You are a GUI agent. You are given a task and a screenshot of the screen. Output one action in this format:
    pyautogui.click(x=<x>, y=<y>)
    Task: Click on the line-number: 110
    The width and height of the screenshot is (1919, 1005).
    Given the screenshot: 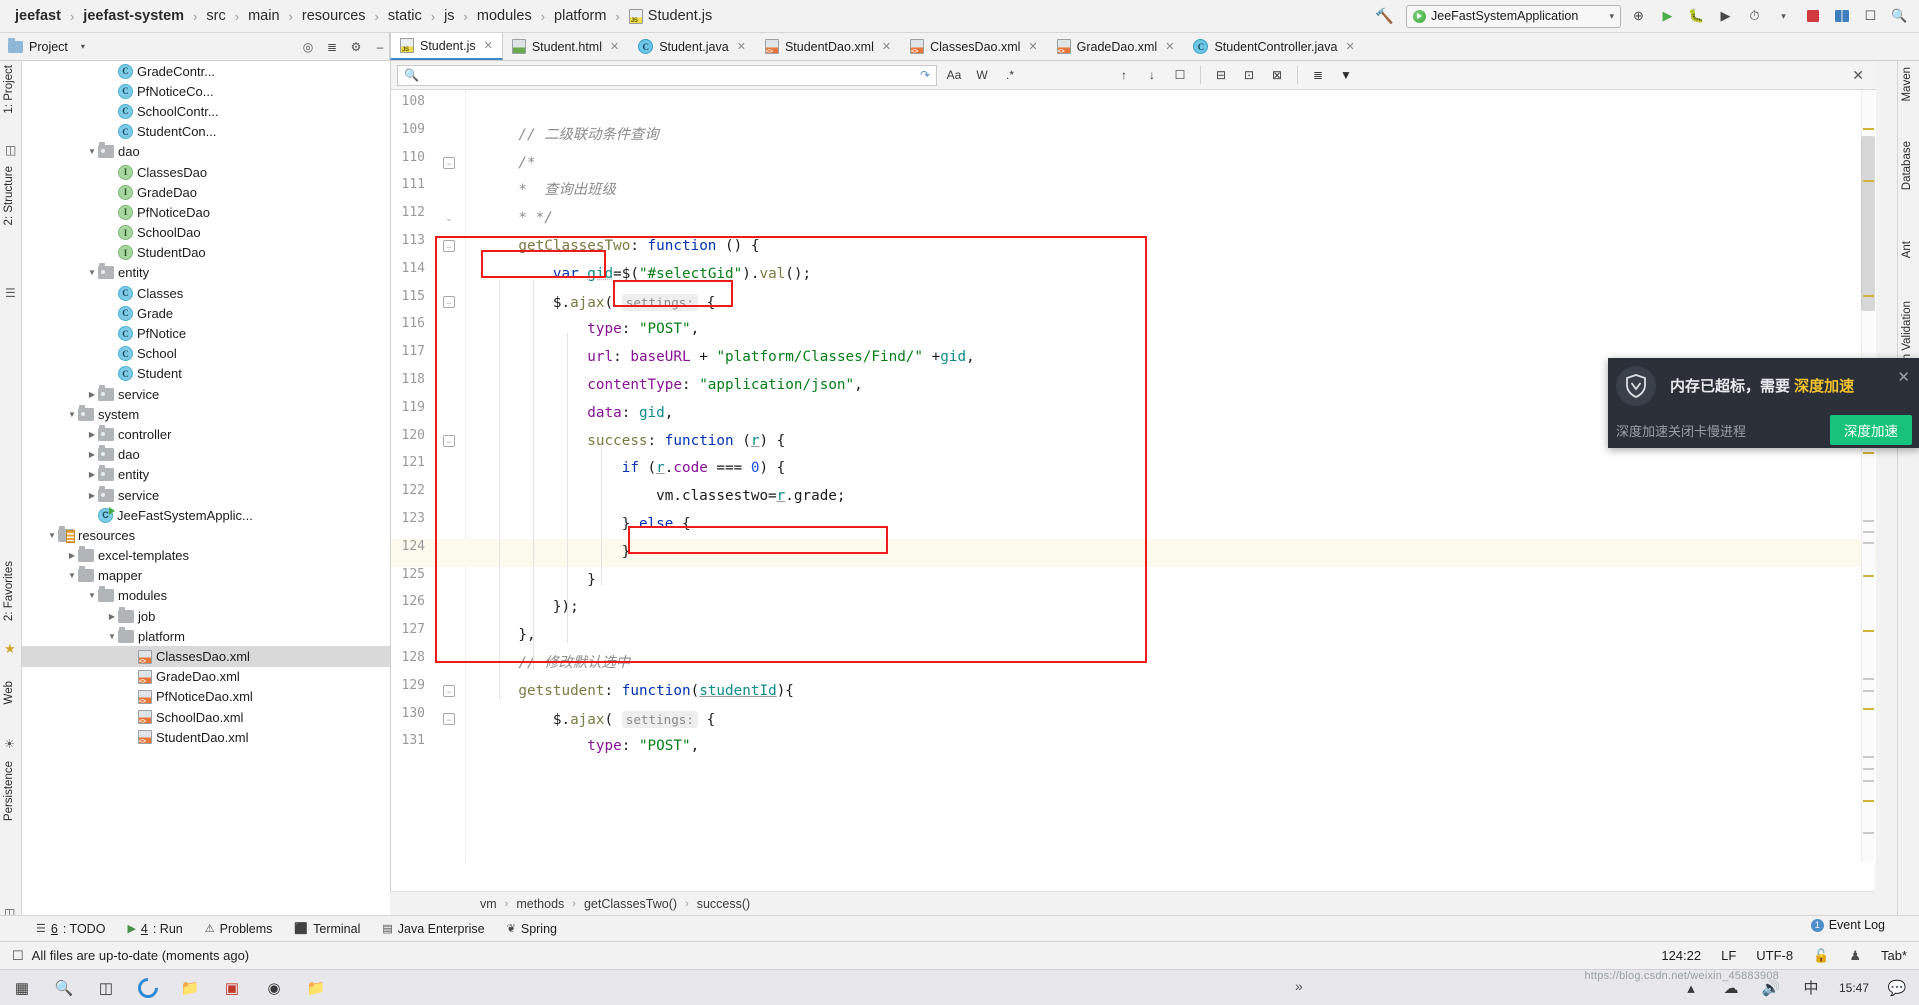 What is the action you would take?
    pyautogui.click(x=408, y=157)
    